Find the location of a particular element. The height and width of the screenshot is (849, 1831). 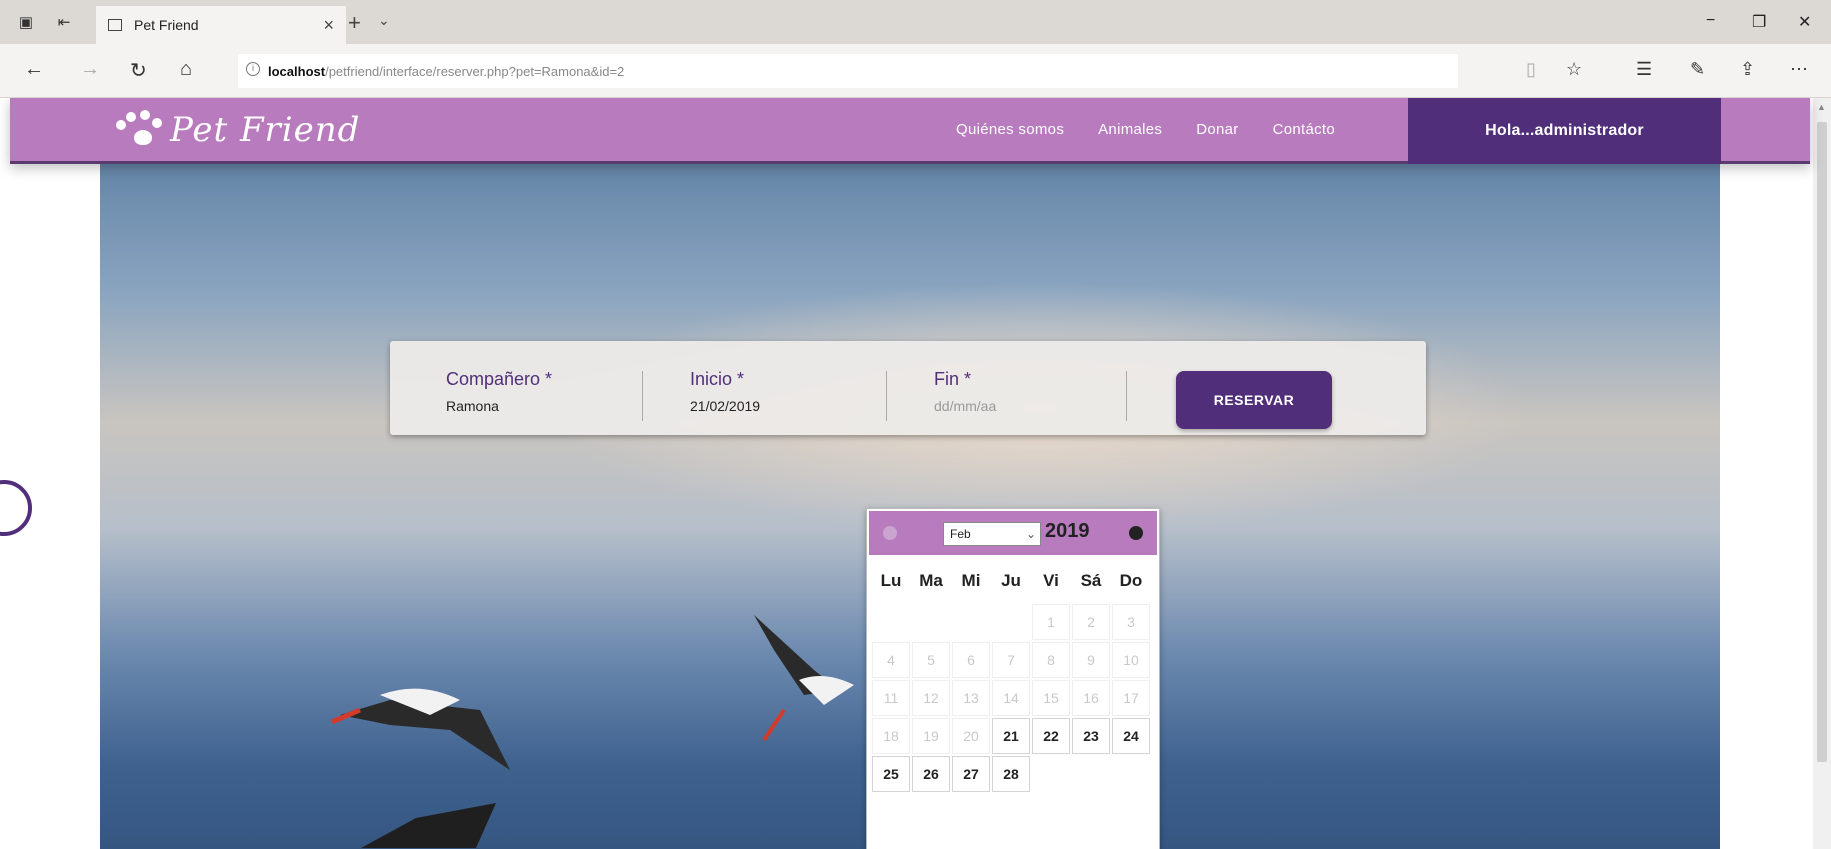

calendar-day: 11 is located at coordinates (891, 698).